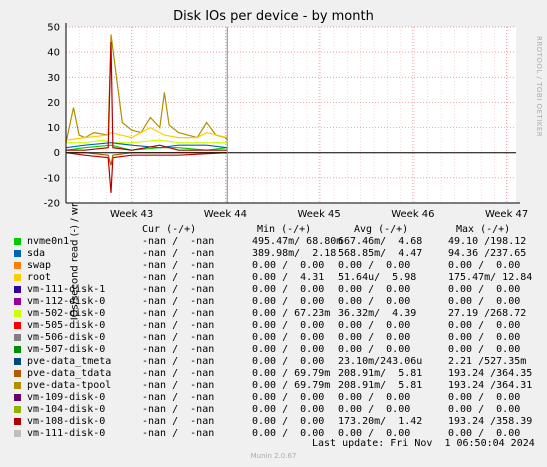 The width and height of the screenshot is (547, 467). I want to click on legend-min: 389.98m/ 2.18, so click(294, 253).